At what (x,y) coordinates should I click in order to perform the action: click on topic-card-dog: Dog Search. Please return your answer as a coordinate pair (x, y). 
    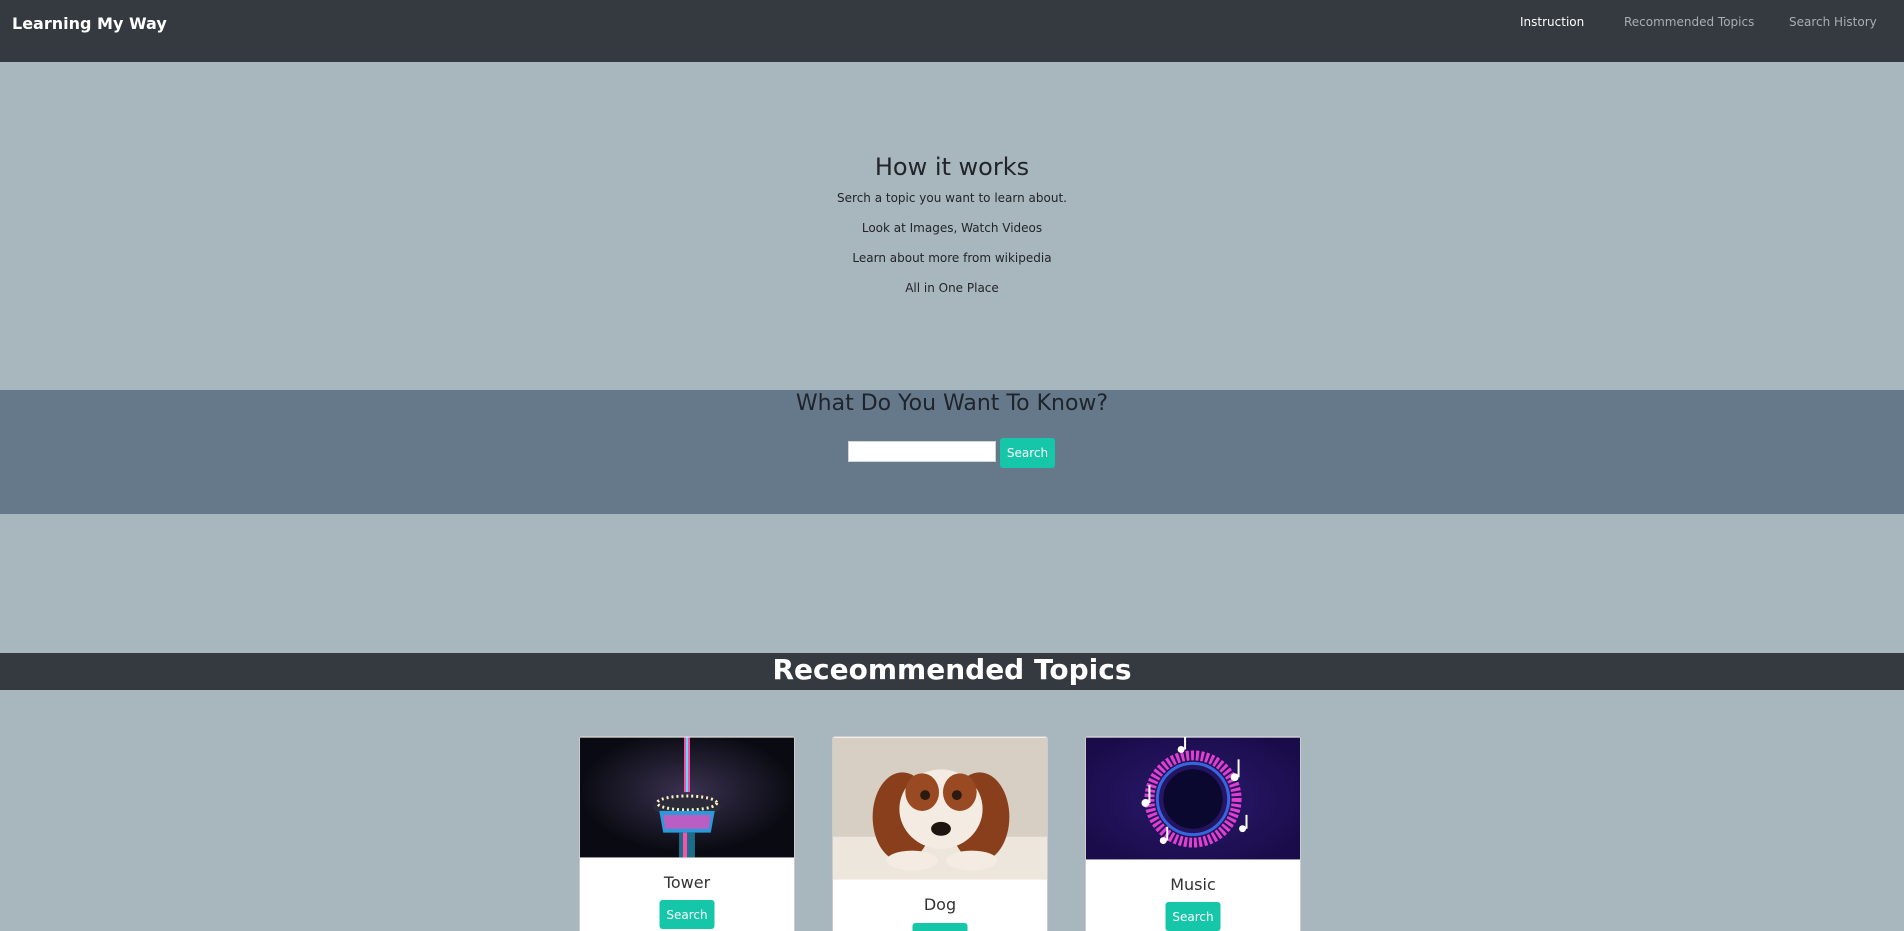
    Looking at the image, I should click on (940, 833).